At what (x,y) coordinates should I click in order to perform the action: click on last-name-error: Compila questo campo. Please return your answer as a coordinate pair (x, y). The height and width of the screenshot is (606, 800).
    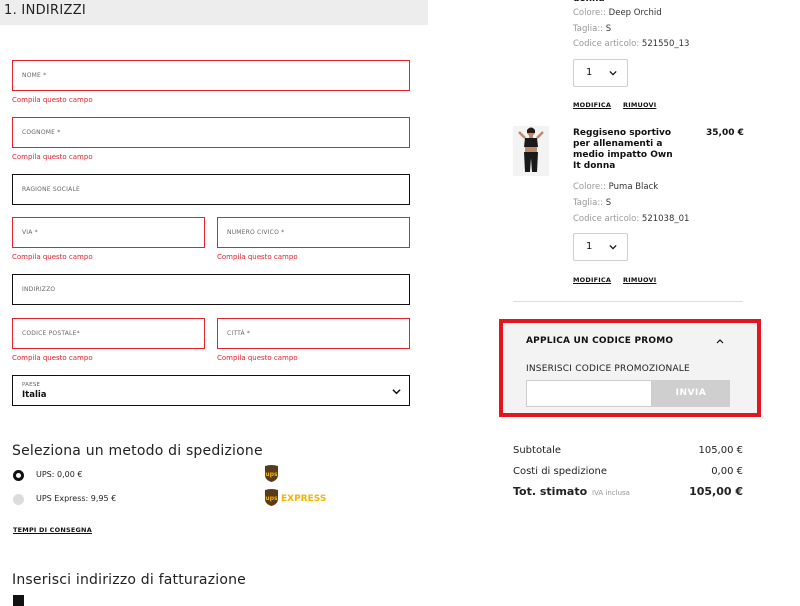
    Looking at the image, I should click on (52, 157).